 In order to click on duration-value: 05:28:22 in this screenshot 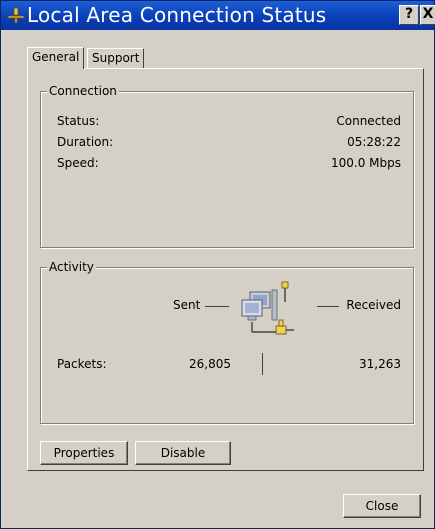, I will do `click(374, 142)`.